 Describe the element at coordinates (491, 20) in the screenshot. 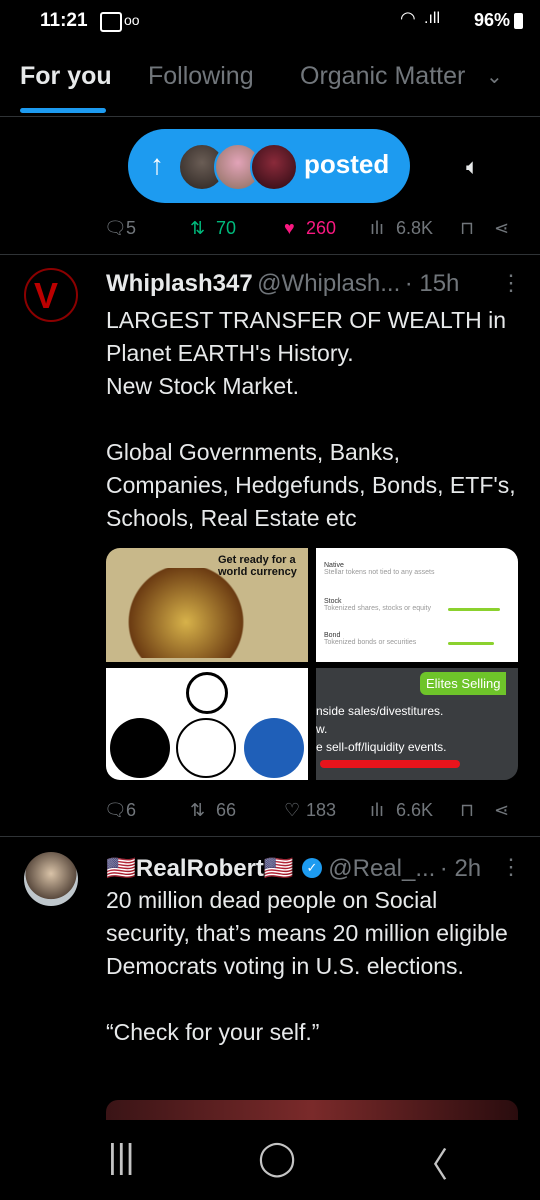

I see `battery-level: 96%` at that location.